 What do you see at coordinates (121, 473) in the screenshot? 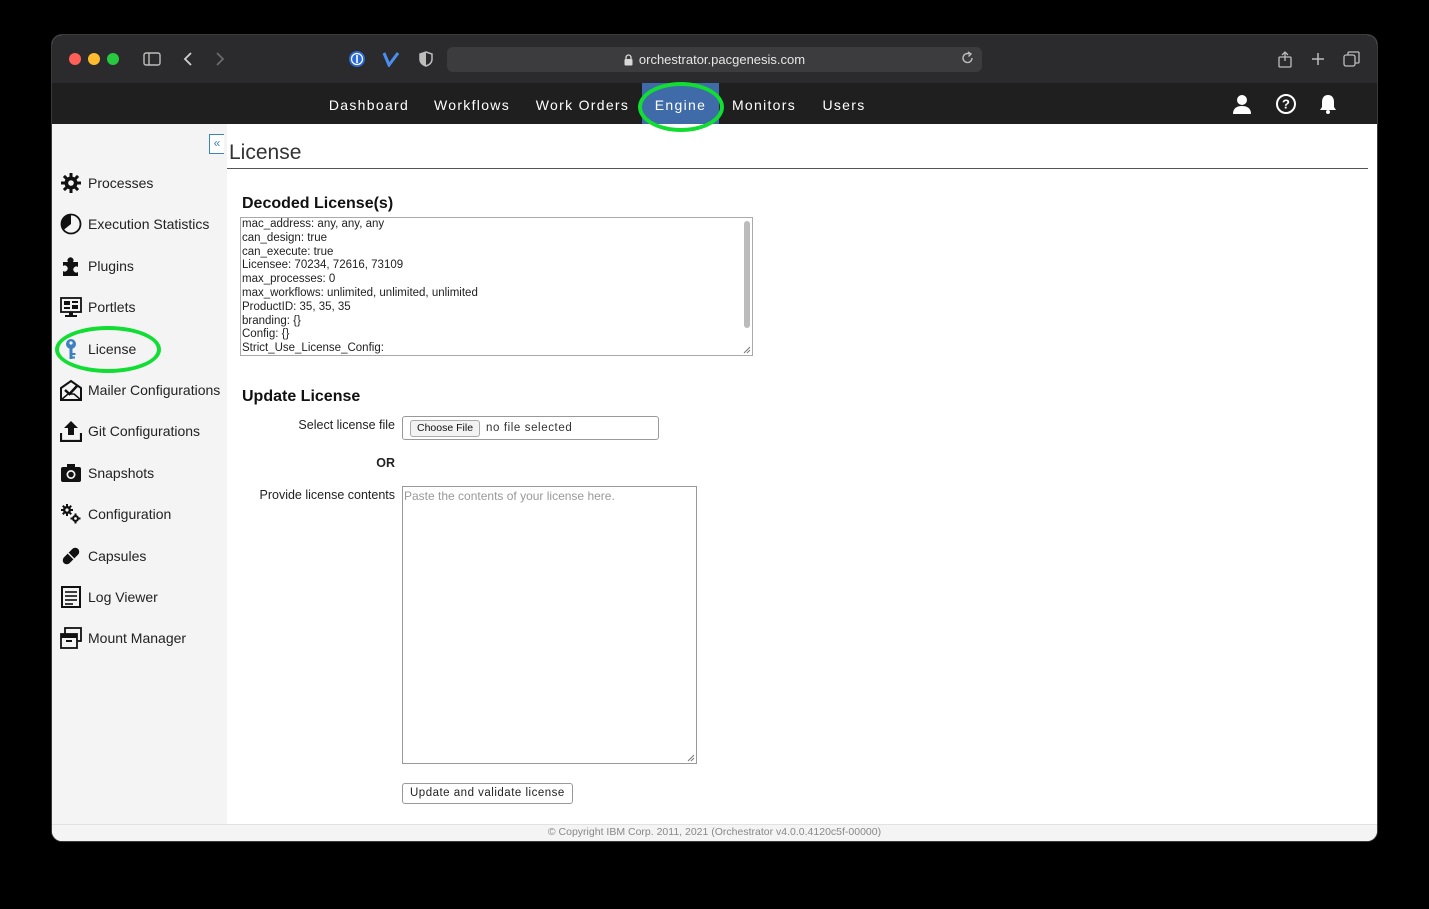
I see `sidebar-item-label: Snapshots` at bounding box center [121, 473].